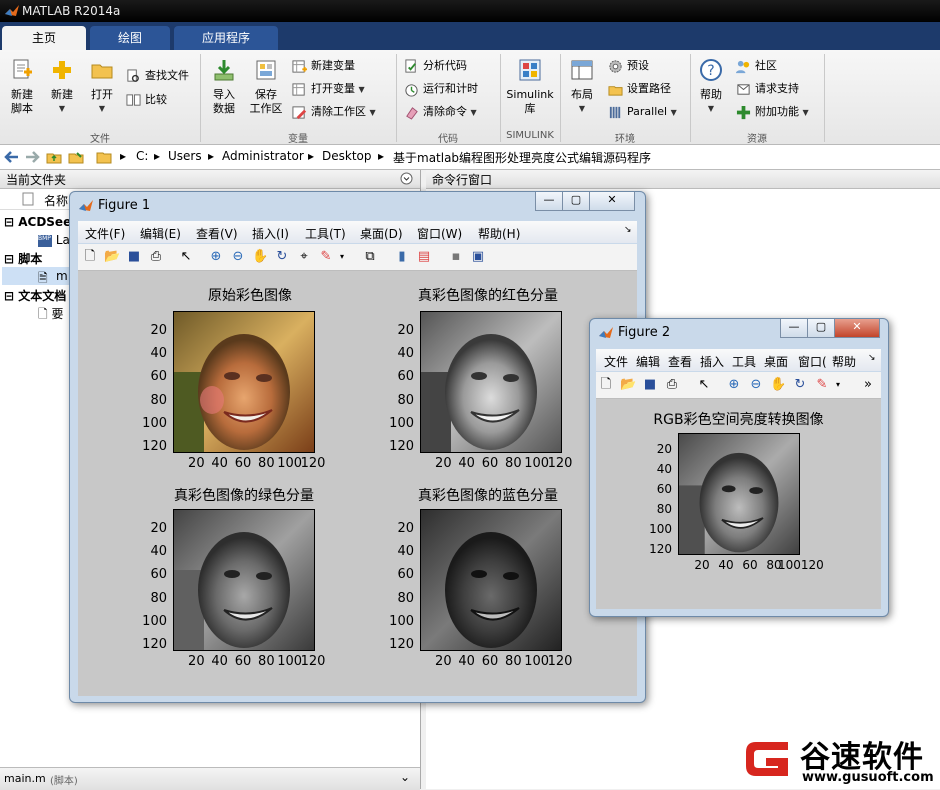  What do you see at coordinates (648, 361) in the screenshot?
I see `menu-edit: 编辑` at bounding box center [648, 361].